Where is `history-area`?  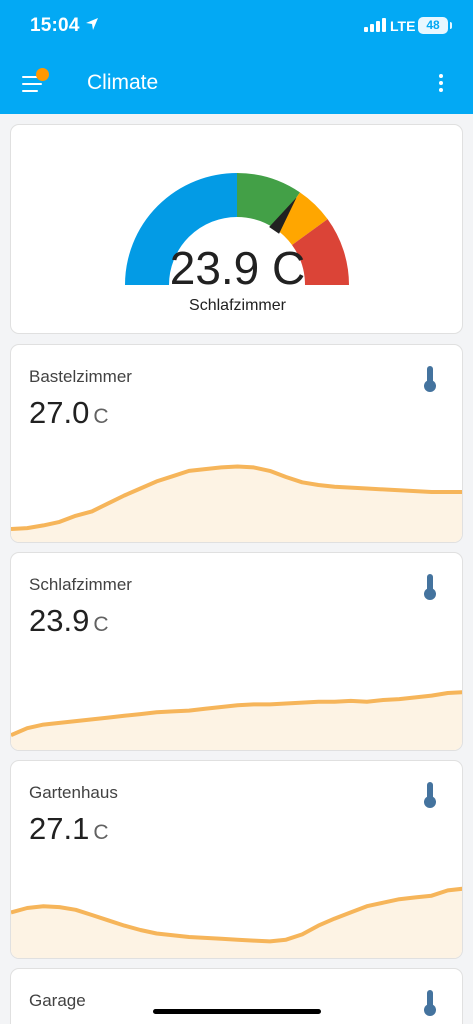 history-area is located at coordinates (236, 504).